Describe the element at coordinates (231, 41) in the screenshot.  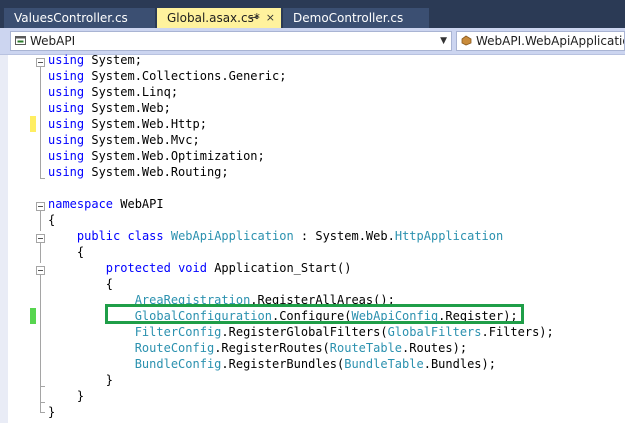
I see `project-dropdown: WebAPI ▼` at that location.